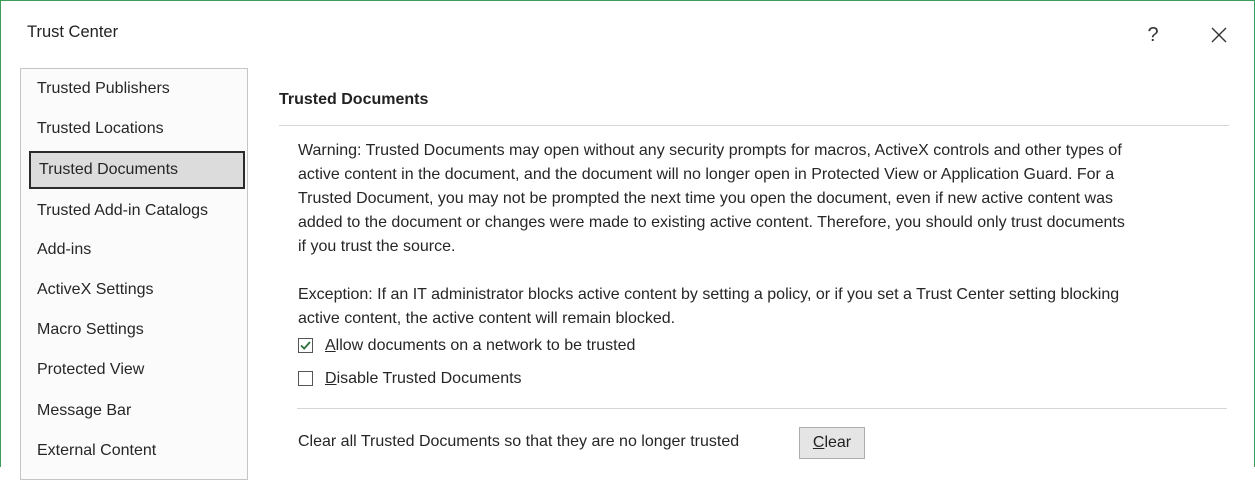 The width and height of the screenshot is (1255, 480). Describe the element at coordinates (134, 290) in the screenshot. I see `sidebar-item-activex-settings: ActiveX Settings` at that location.